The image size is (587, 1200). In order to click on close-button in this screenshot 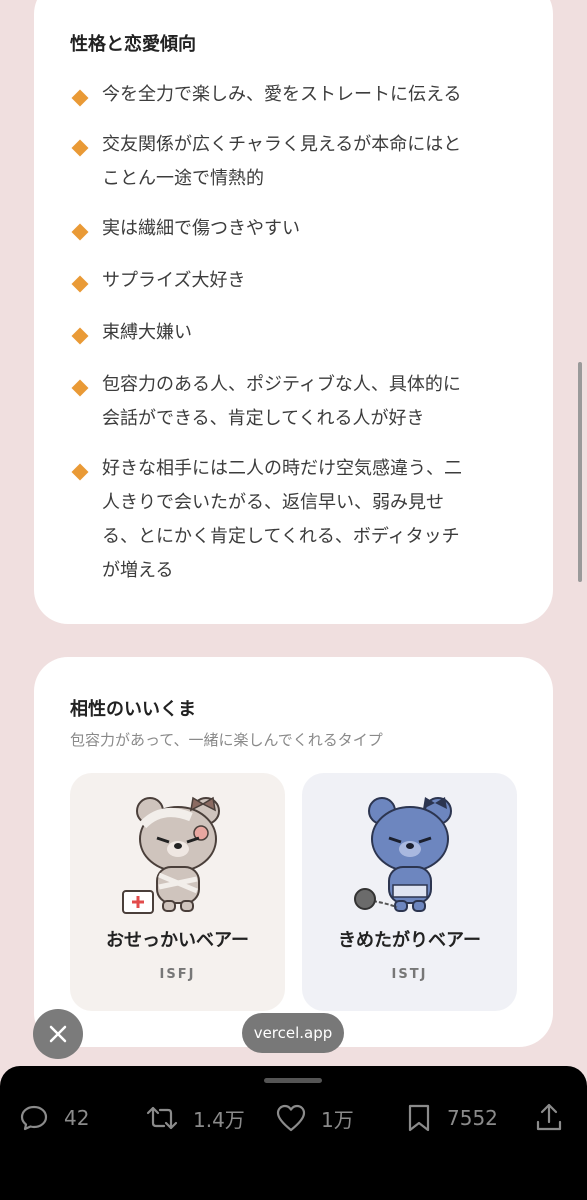, I will do `click(58, 1034)`.